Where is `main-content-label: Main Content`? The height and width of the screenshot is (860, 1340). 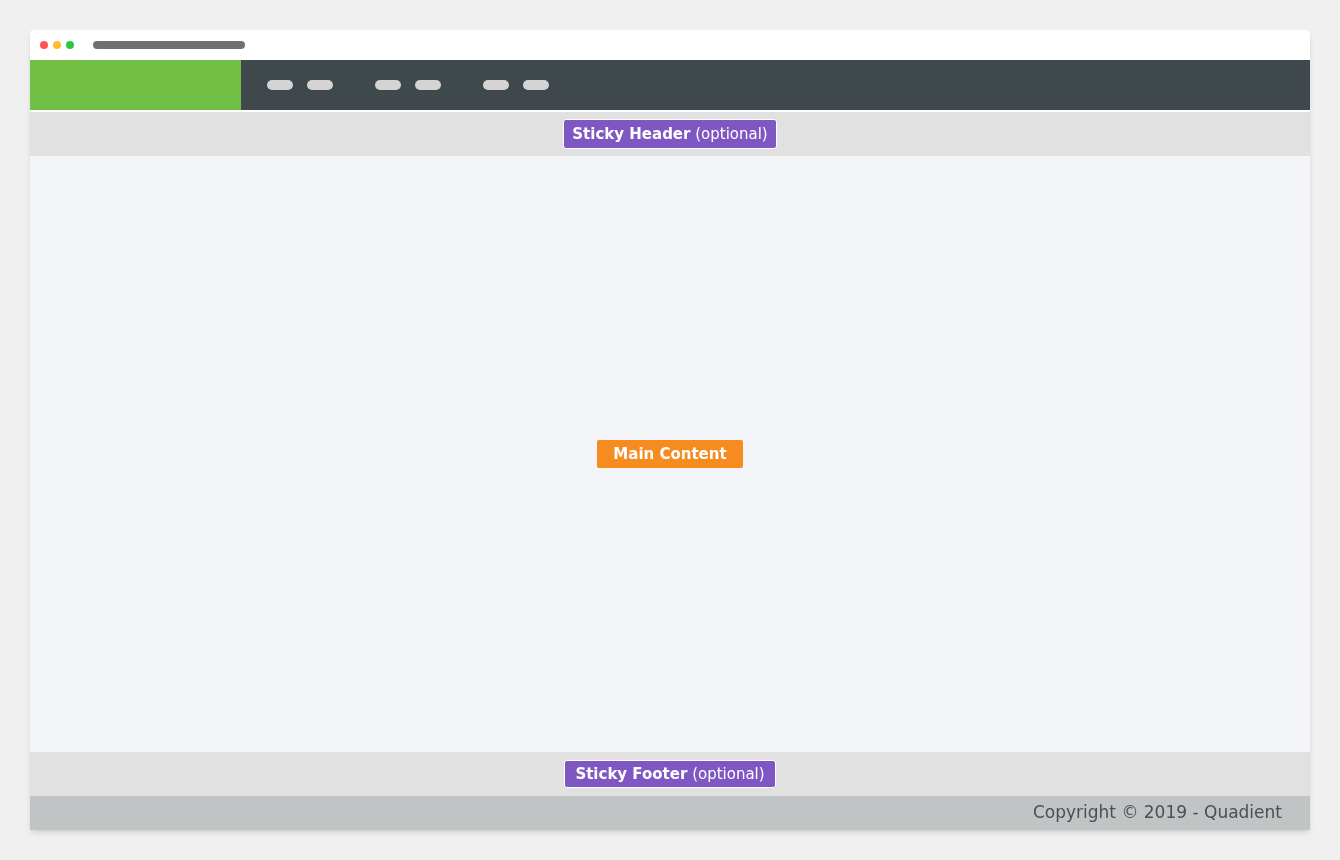
main-content-label: Main Content is located at coordinates (670, 454).